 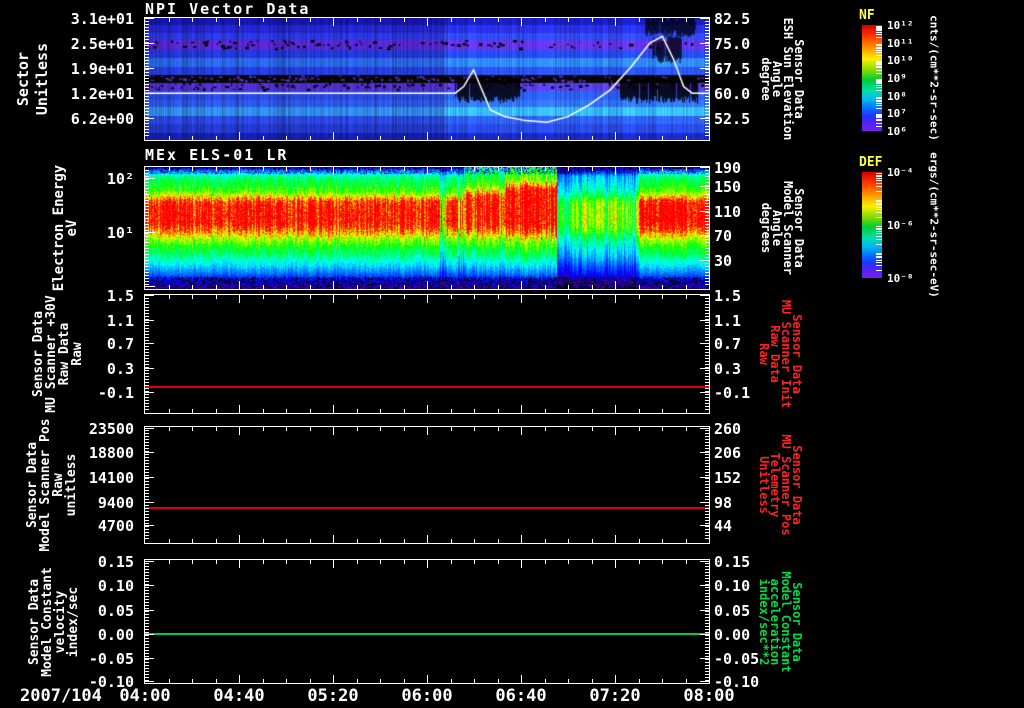 What do you see at coordinates (427, 354) in the screenshot?
I see `plot-panel-mu-scanner-30v` at bounding box center [427, 354].